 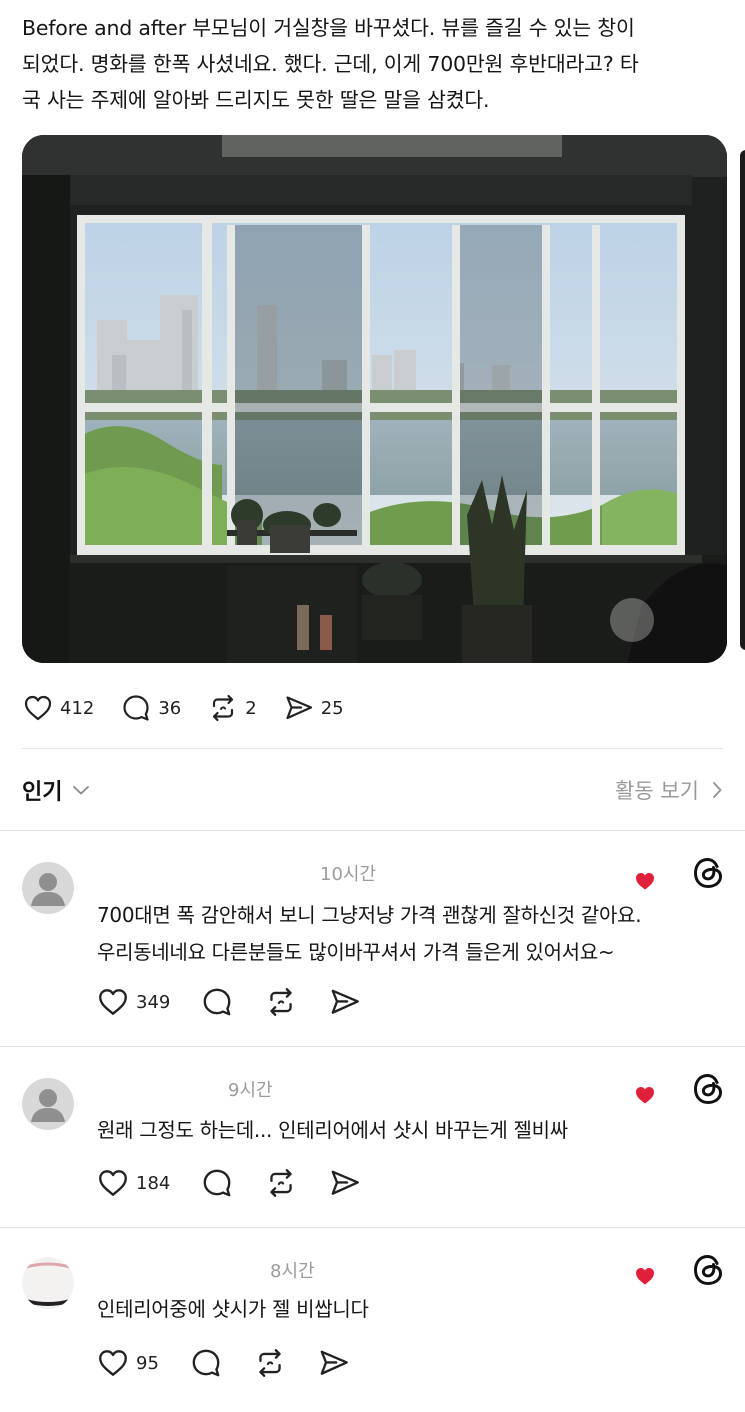 What do you see at coordinates (348, 874) in the screenshot?
I see `comment-time: 10시간` at bounding box center [348, 874].